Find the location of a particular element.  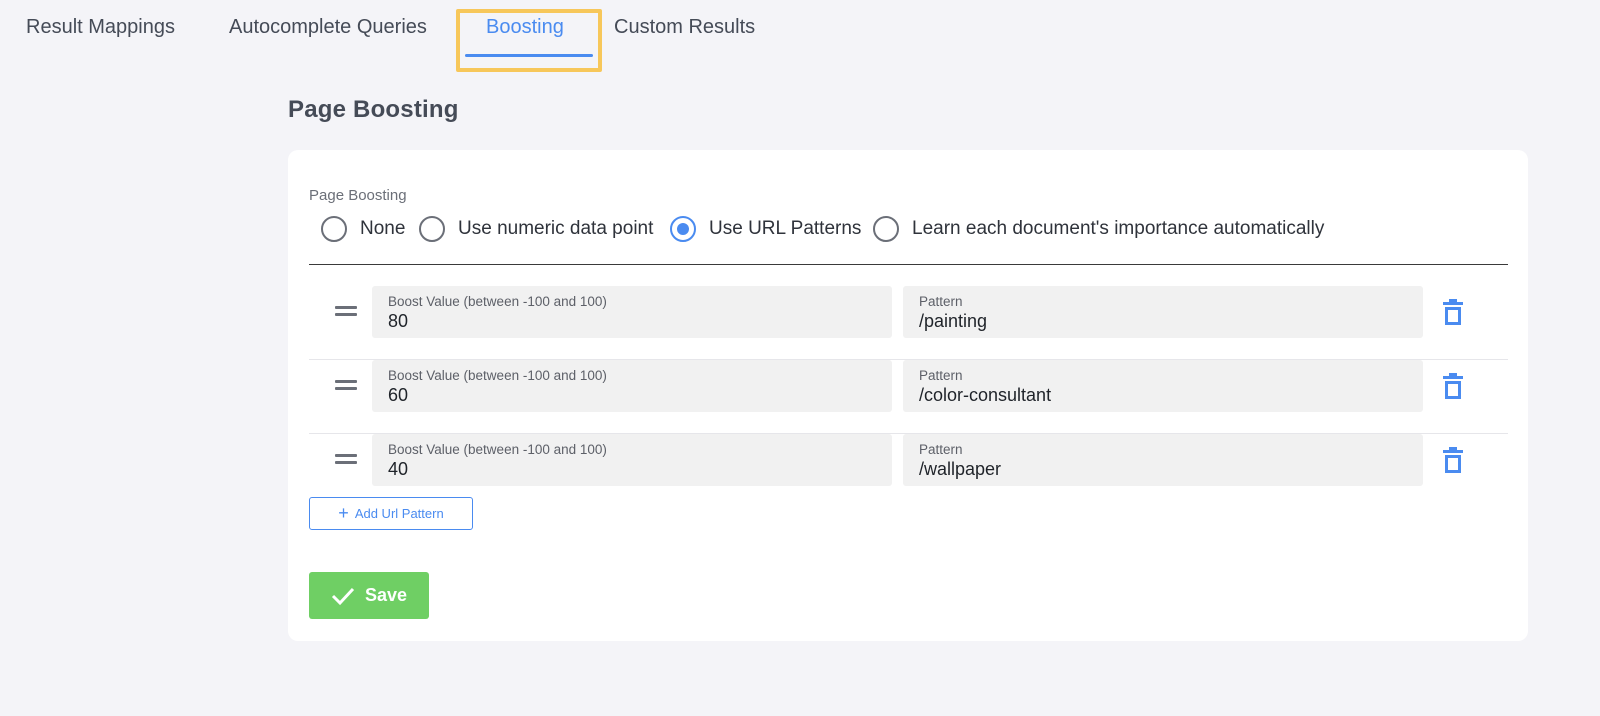

plus-icon: + is located at coordinates (343, 512).